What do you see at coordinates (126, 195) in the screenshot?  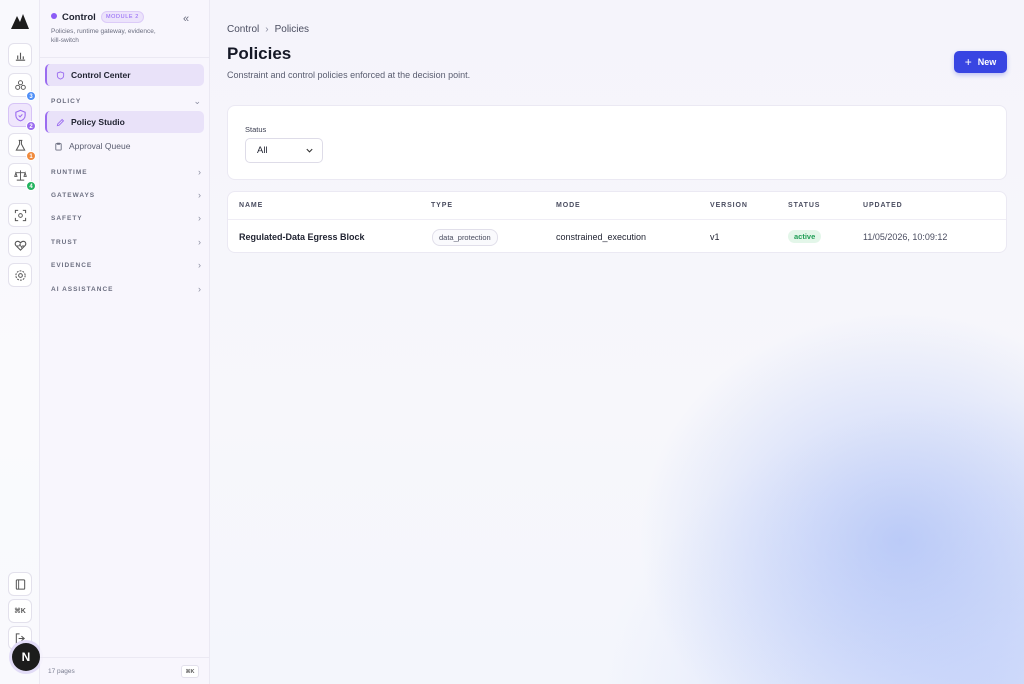 I see `section-gateways: GATEWAYS ›` at bounding box center [126, 195].